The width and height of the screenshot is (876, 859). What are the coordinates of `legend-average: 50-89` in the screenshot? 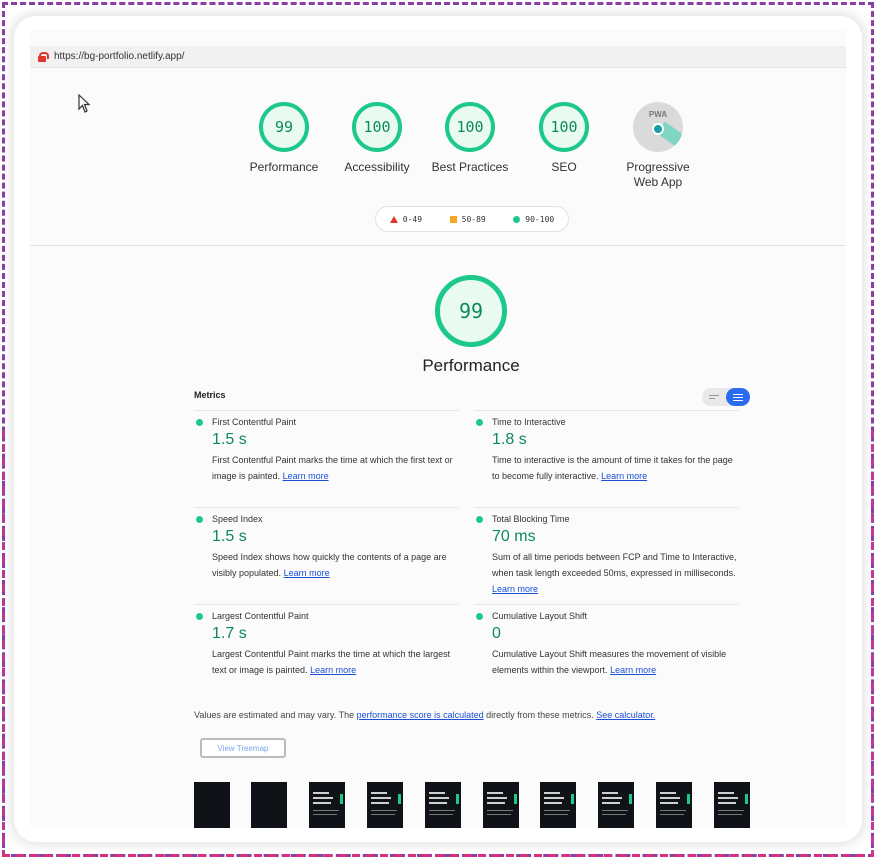 It's located at (467, 219).